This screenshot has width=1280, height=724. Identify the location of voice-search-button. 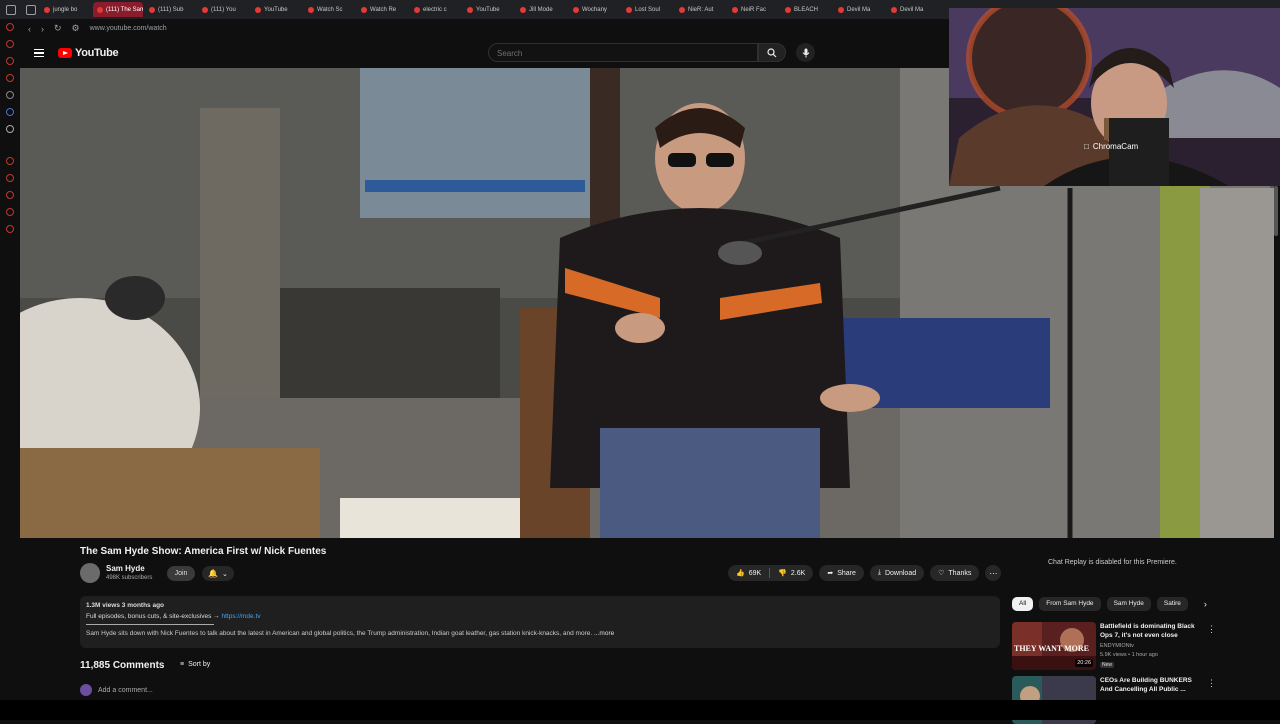
(805, 52).